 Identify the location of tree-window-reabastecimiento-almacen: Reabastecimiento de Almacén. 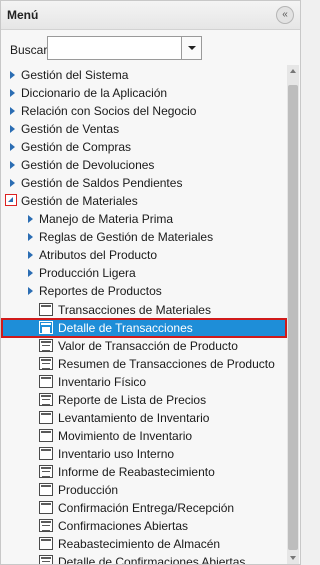
(144, 544).